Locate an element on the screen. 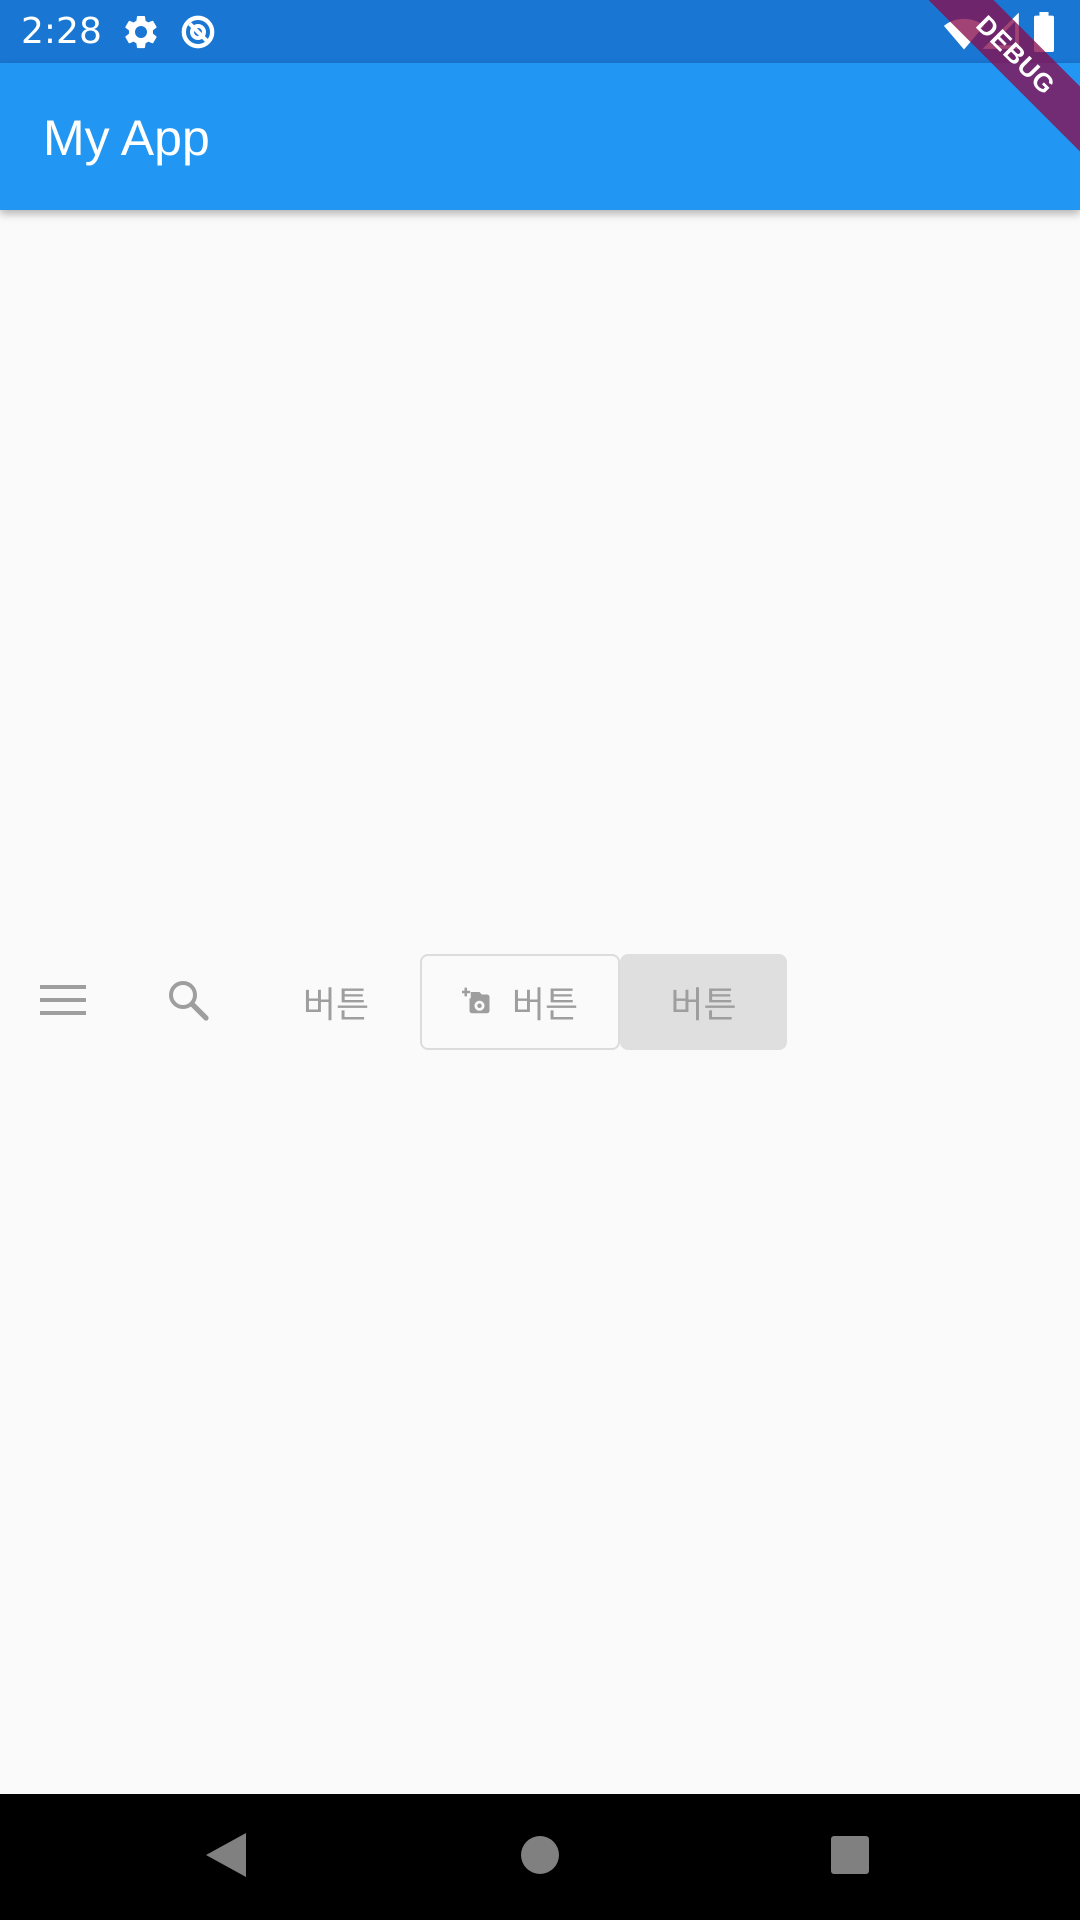 This screenshot has width=1080, height=1920. search-icon is located at coordinates (188, 1002).